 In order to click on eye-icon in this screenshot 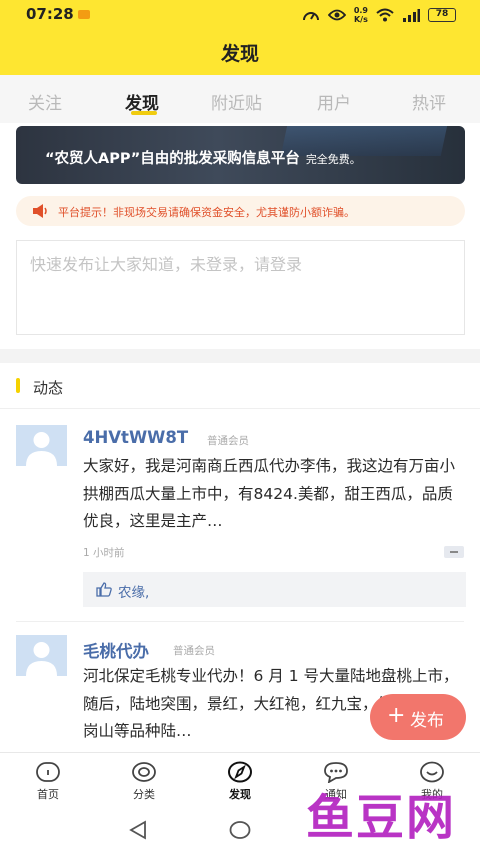, I will do `click(336, 15)`.